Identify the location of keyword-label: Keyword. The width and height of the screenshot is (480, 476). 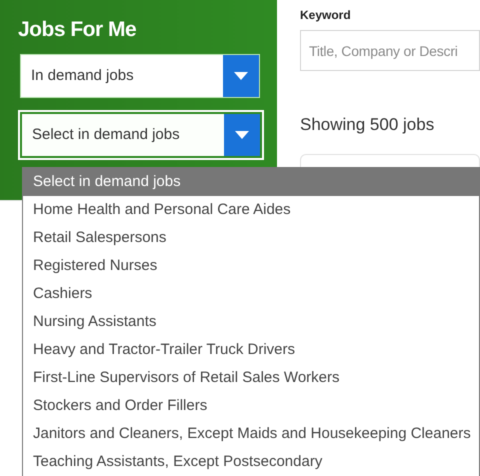
(326, 15).